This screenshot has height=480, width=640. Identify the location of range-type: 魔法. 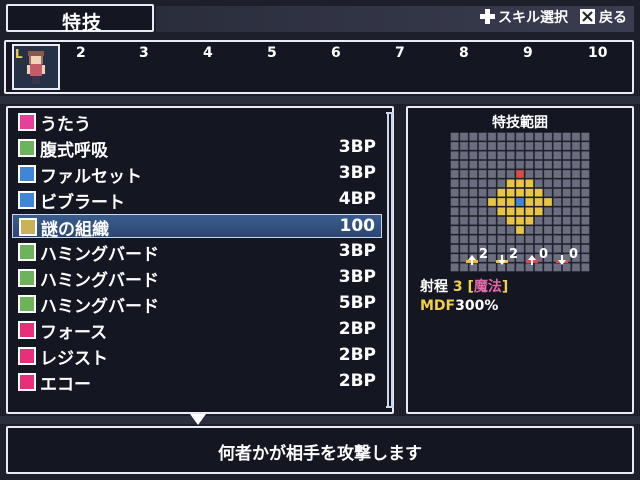
(487, 287).